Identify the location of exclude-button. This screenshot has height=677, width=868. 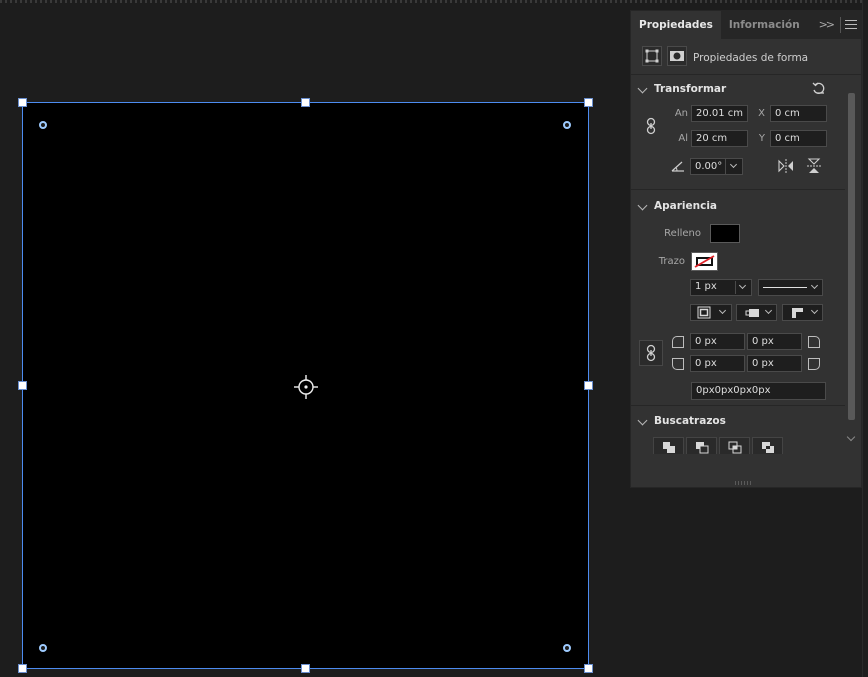
(767, 445).